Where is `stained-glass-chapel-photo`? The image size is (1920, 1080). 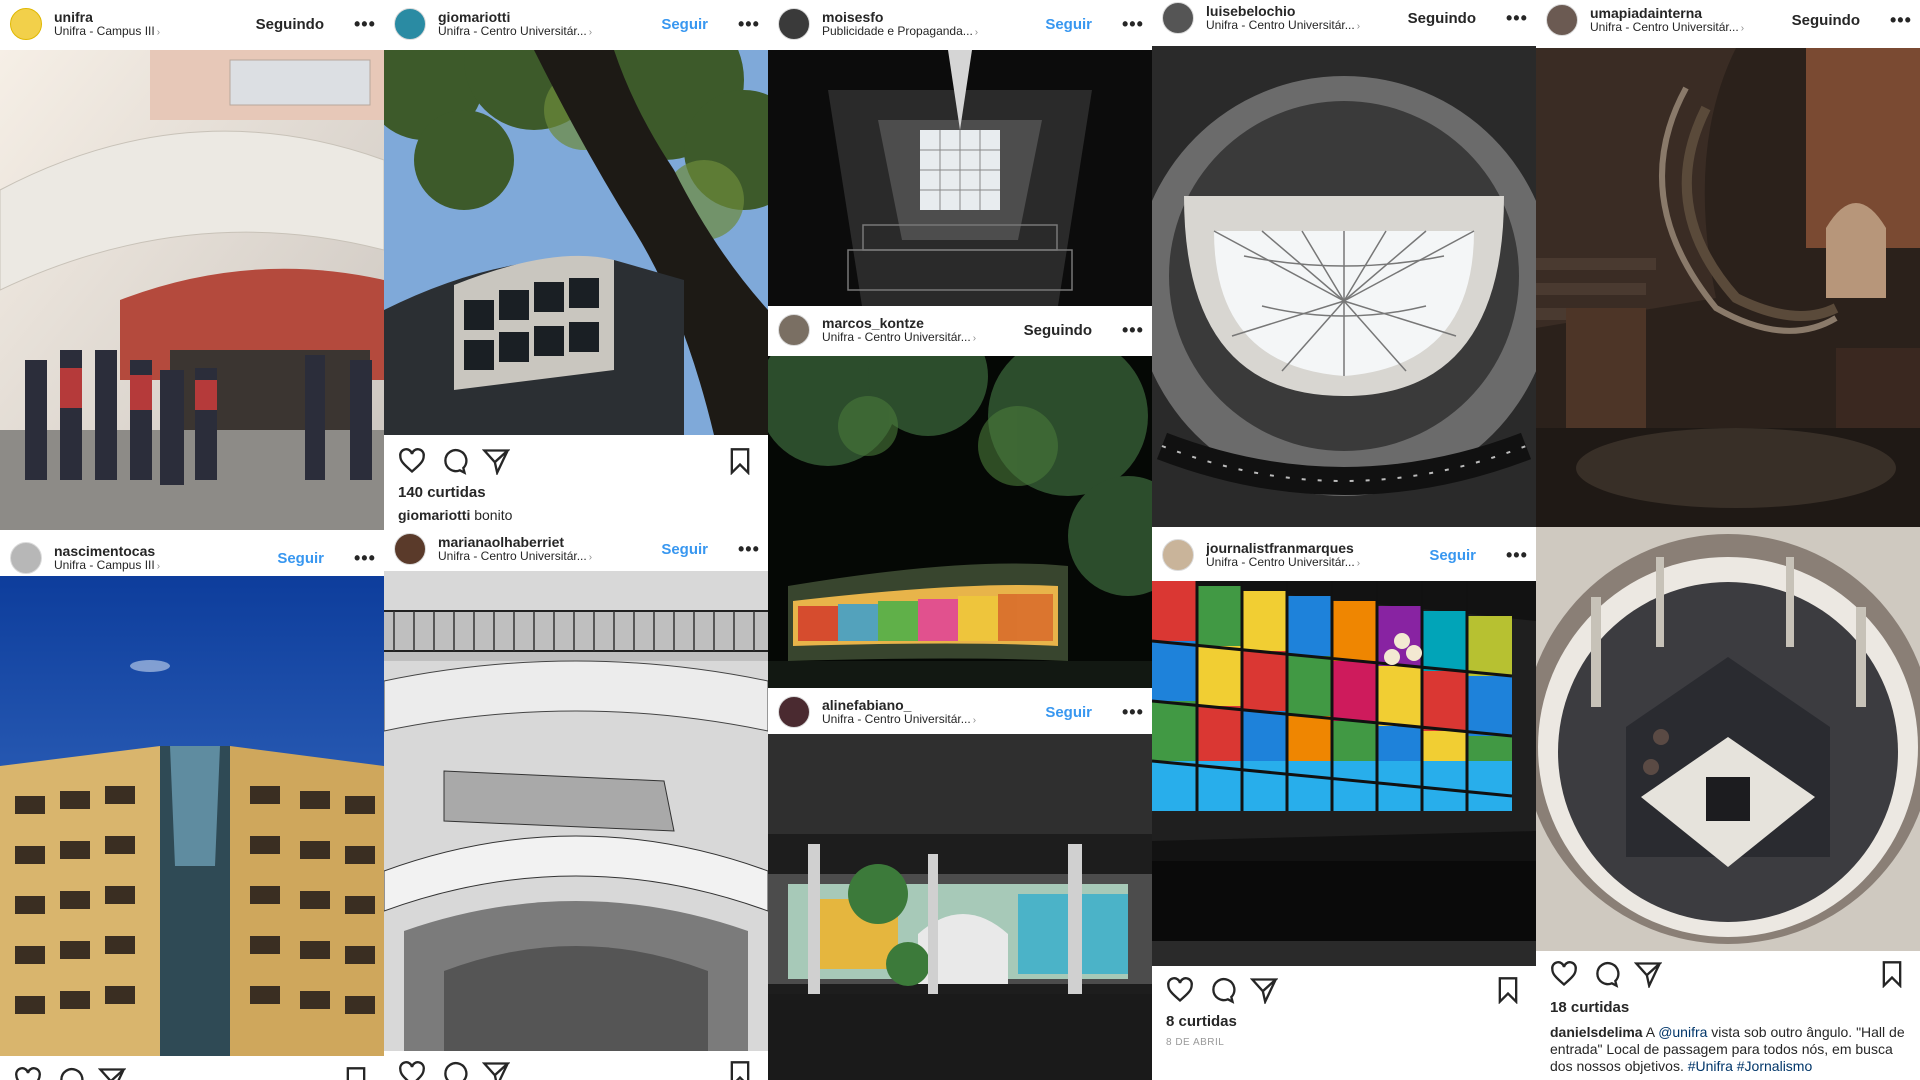
stained-glass-chapel-photo is located at coordinates (1344, 773).